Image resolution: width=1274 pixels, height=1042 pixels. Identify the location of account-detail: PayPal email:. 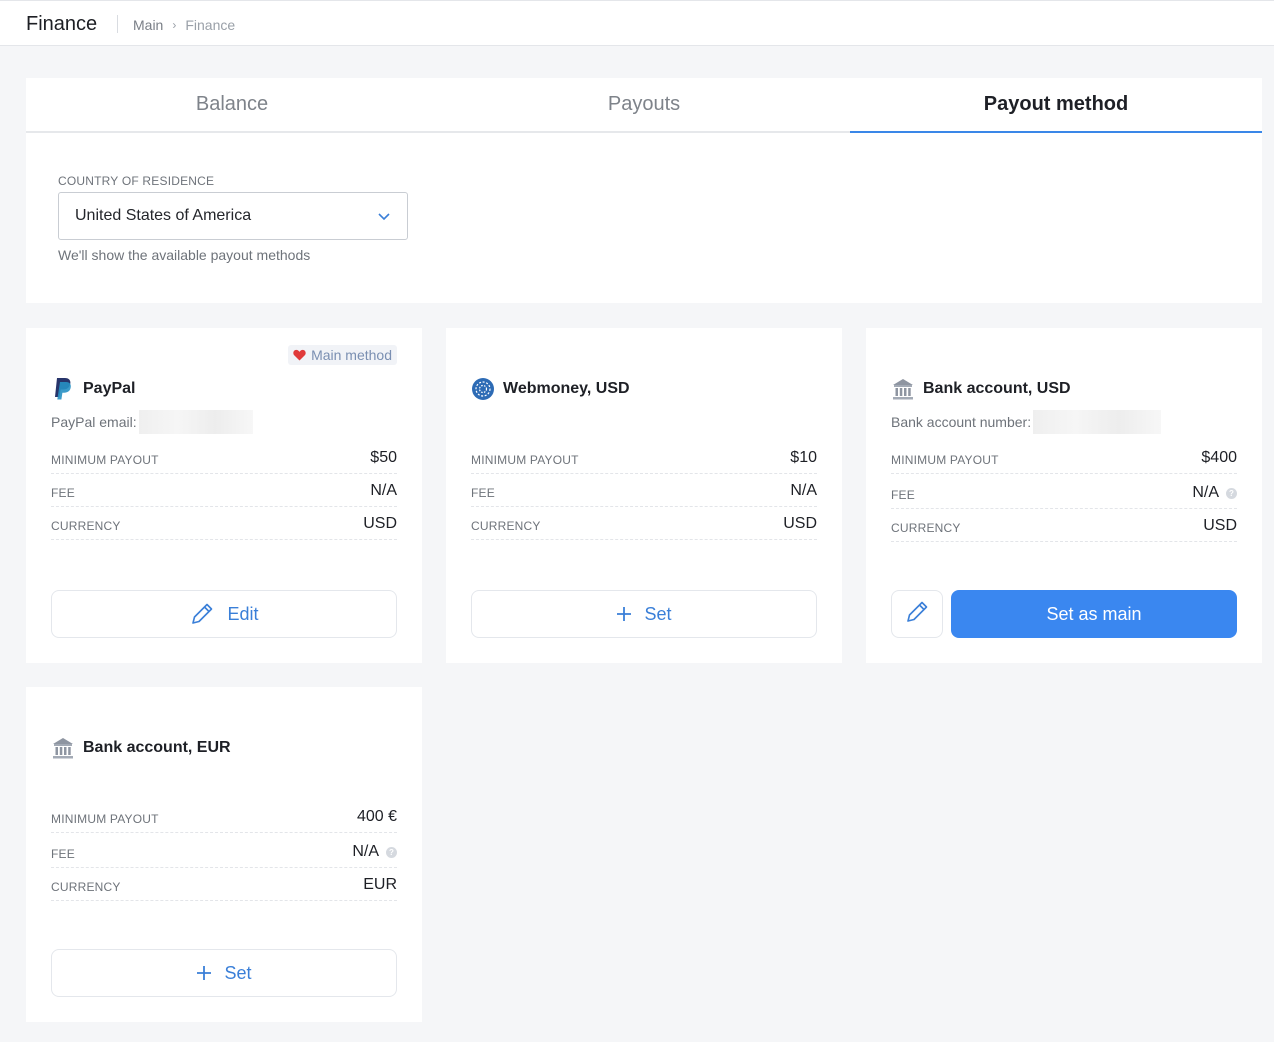
(152, 422).